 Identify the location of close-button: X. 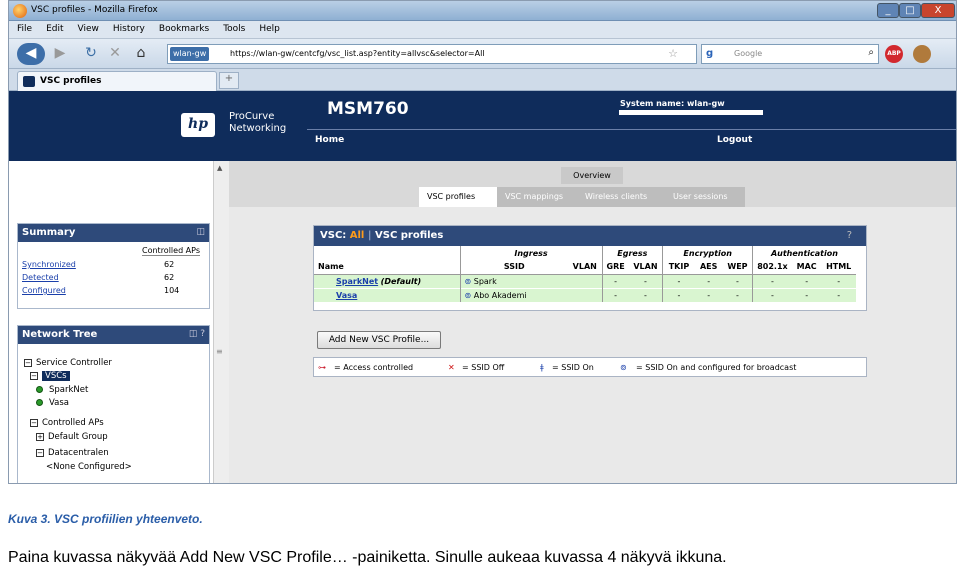
(938, 10).